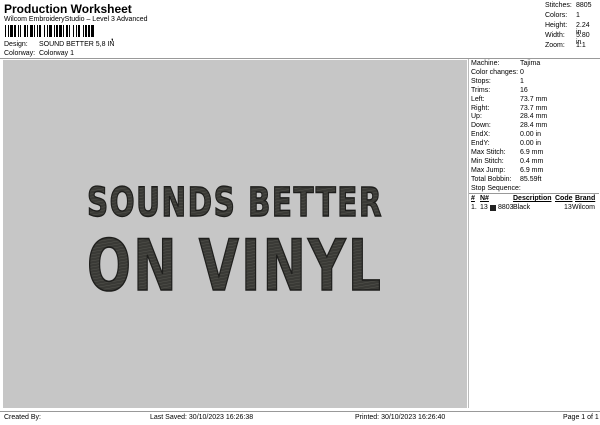 The height and width of the screenshot is (425, 600). What do you see at coordinates (488, 152) in the screenshot?
I see `machine-info-label: Max Stitch:` at bounding box center [488, 152].